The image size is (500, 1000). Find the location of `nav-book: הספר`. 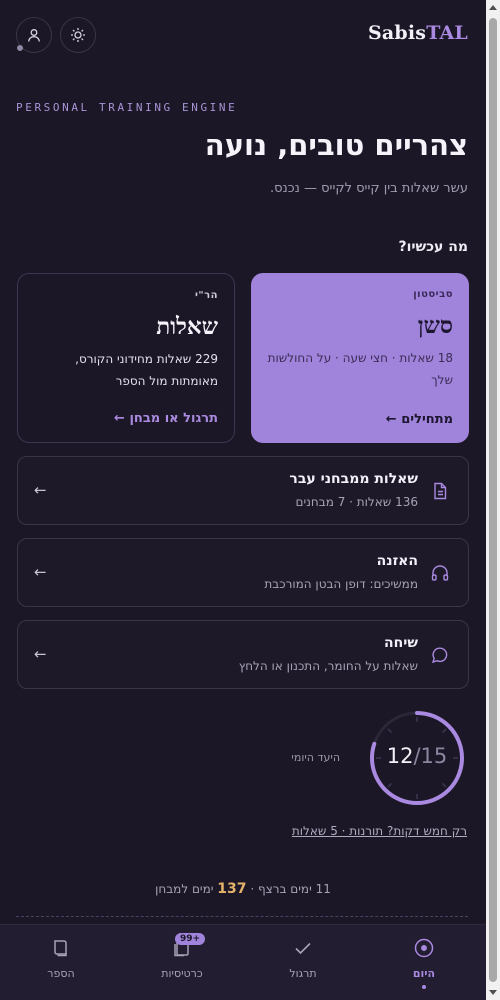

nav-book: הספר is located at coordinates (61, 958).